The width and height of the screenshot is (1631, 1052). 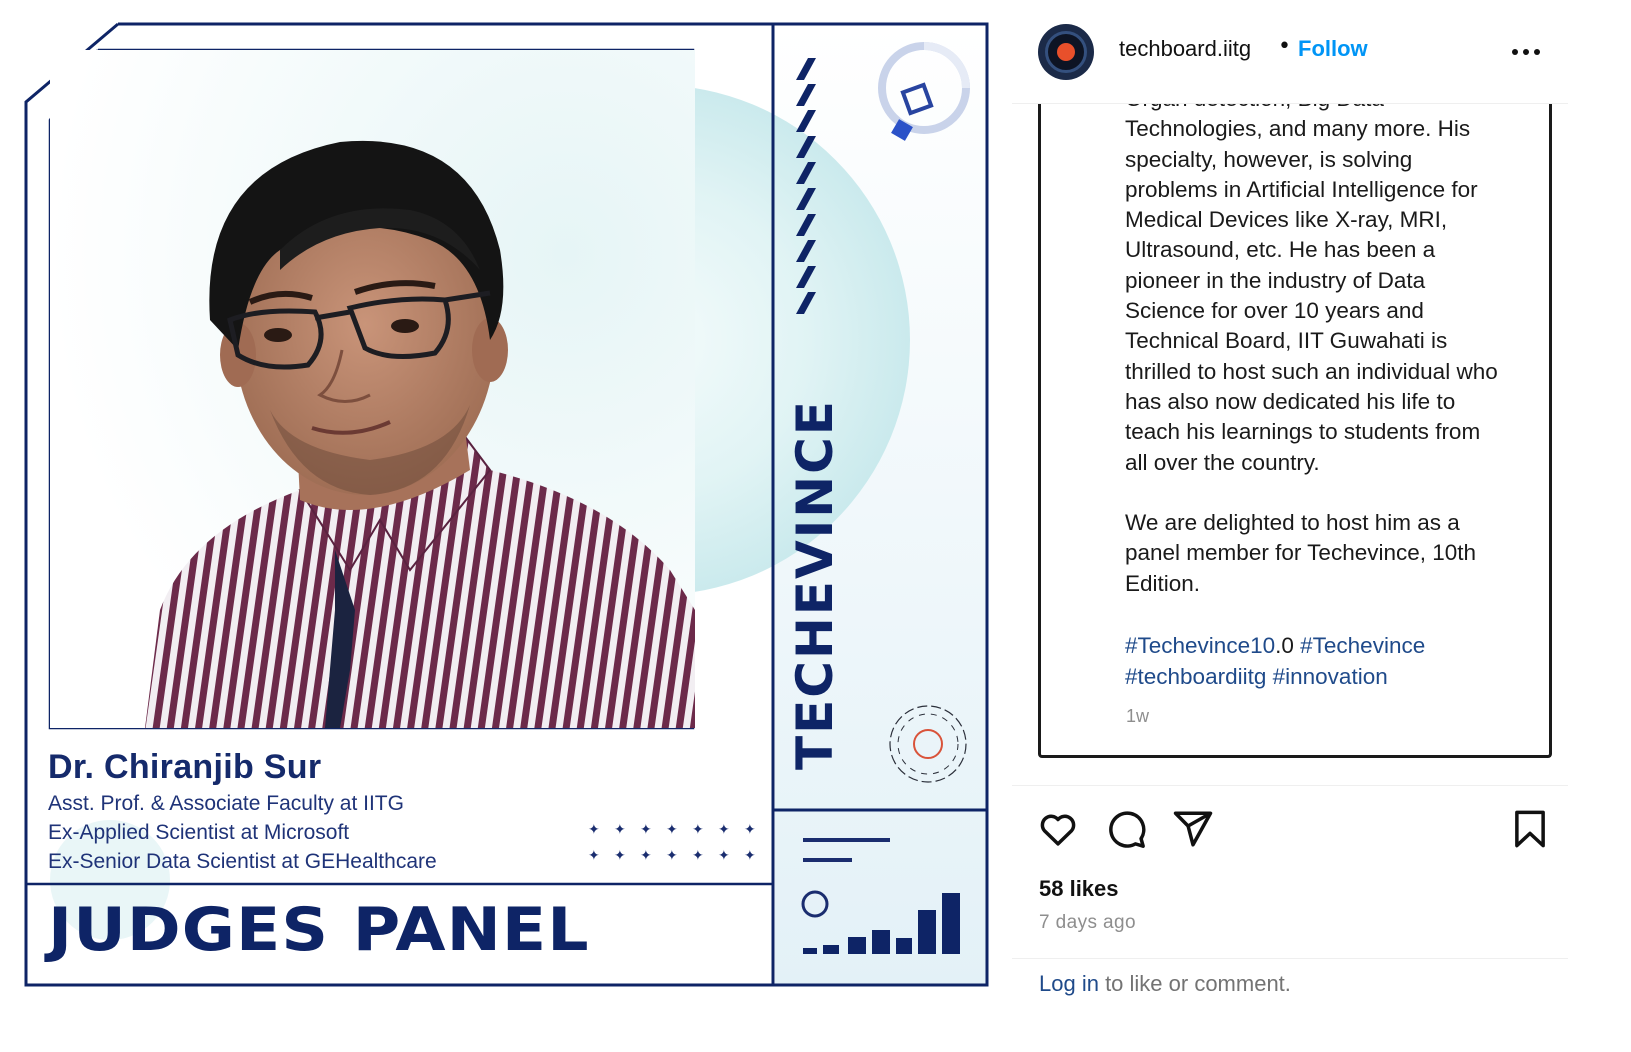 What do you see at coordinates (1087, 923) in the screenshot?
I see `post-time: 7 days ago` at bounding box center [1087, 923].